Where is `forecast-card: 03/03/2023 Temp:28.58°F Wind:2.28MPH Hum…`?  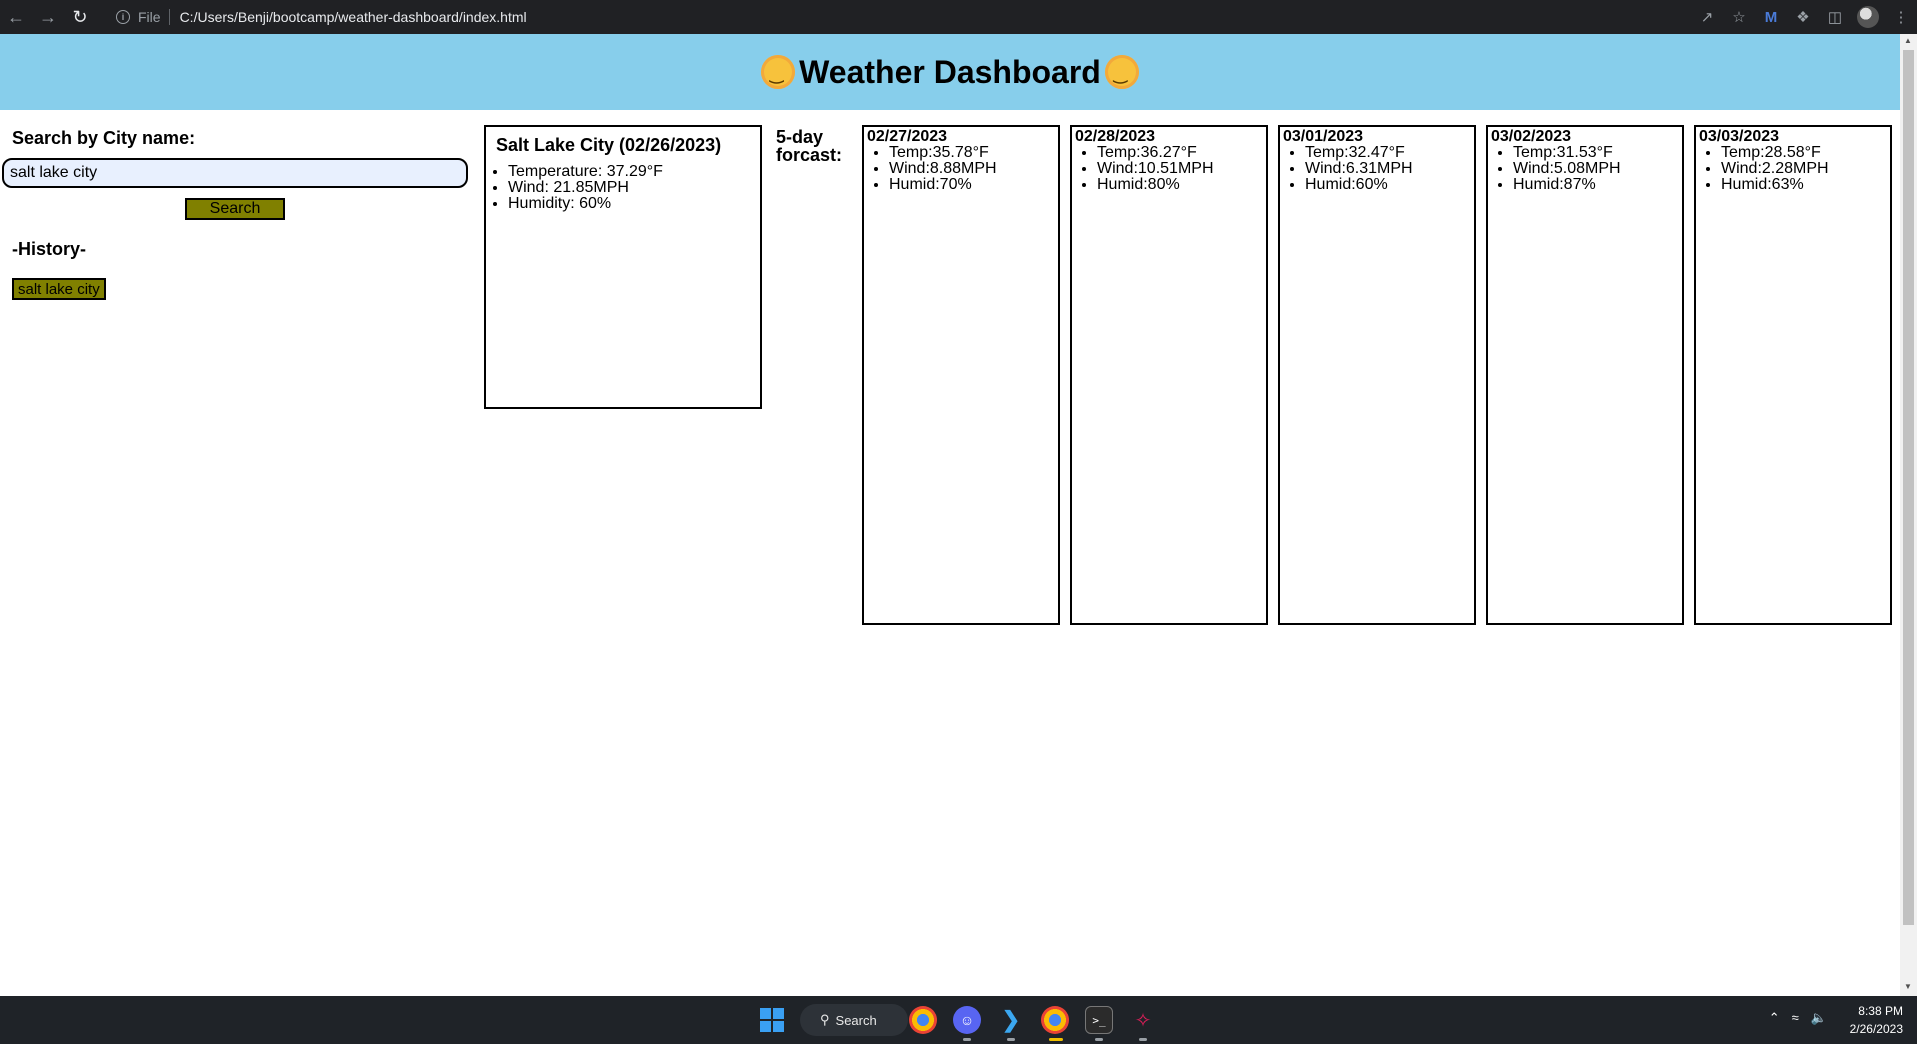 forecast-card: 03/03/2023 Temp:28.58°F Wind:2.28MPH Hum… is located at coordinates (1793, 375).